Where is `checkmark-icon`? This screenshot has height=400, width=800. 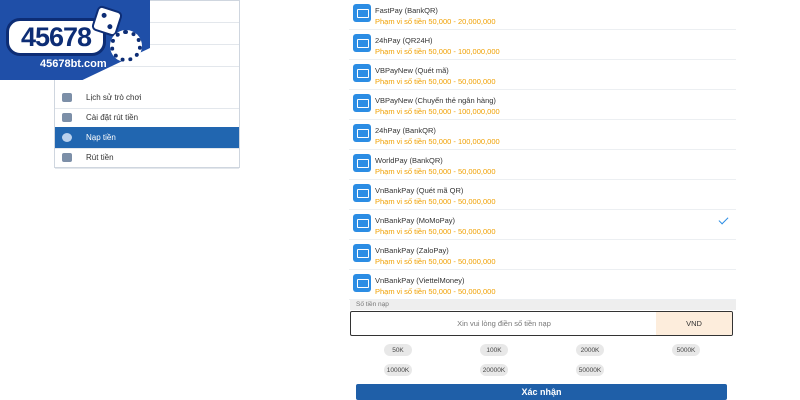
checkmark-icon is located at coordinates (723, 219).